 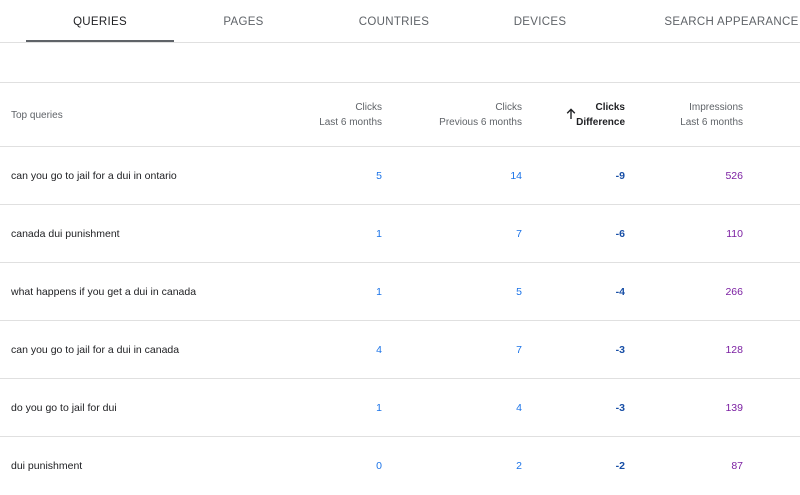 What do you see at coordinates (701, 115) in the screenshot?
I see `header-impressions-last-6-months: Impressions Last 6 months` at bounding box center [701, 115].